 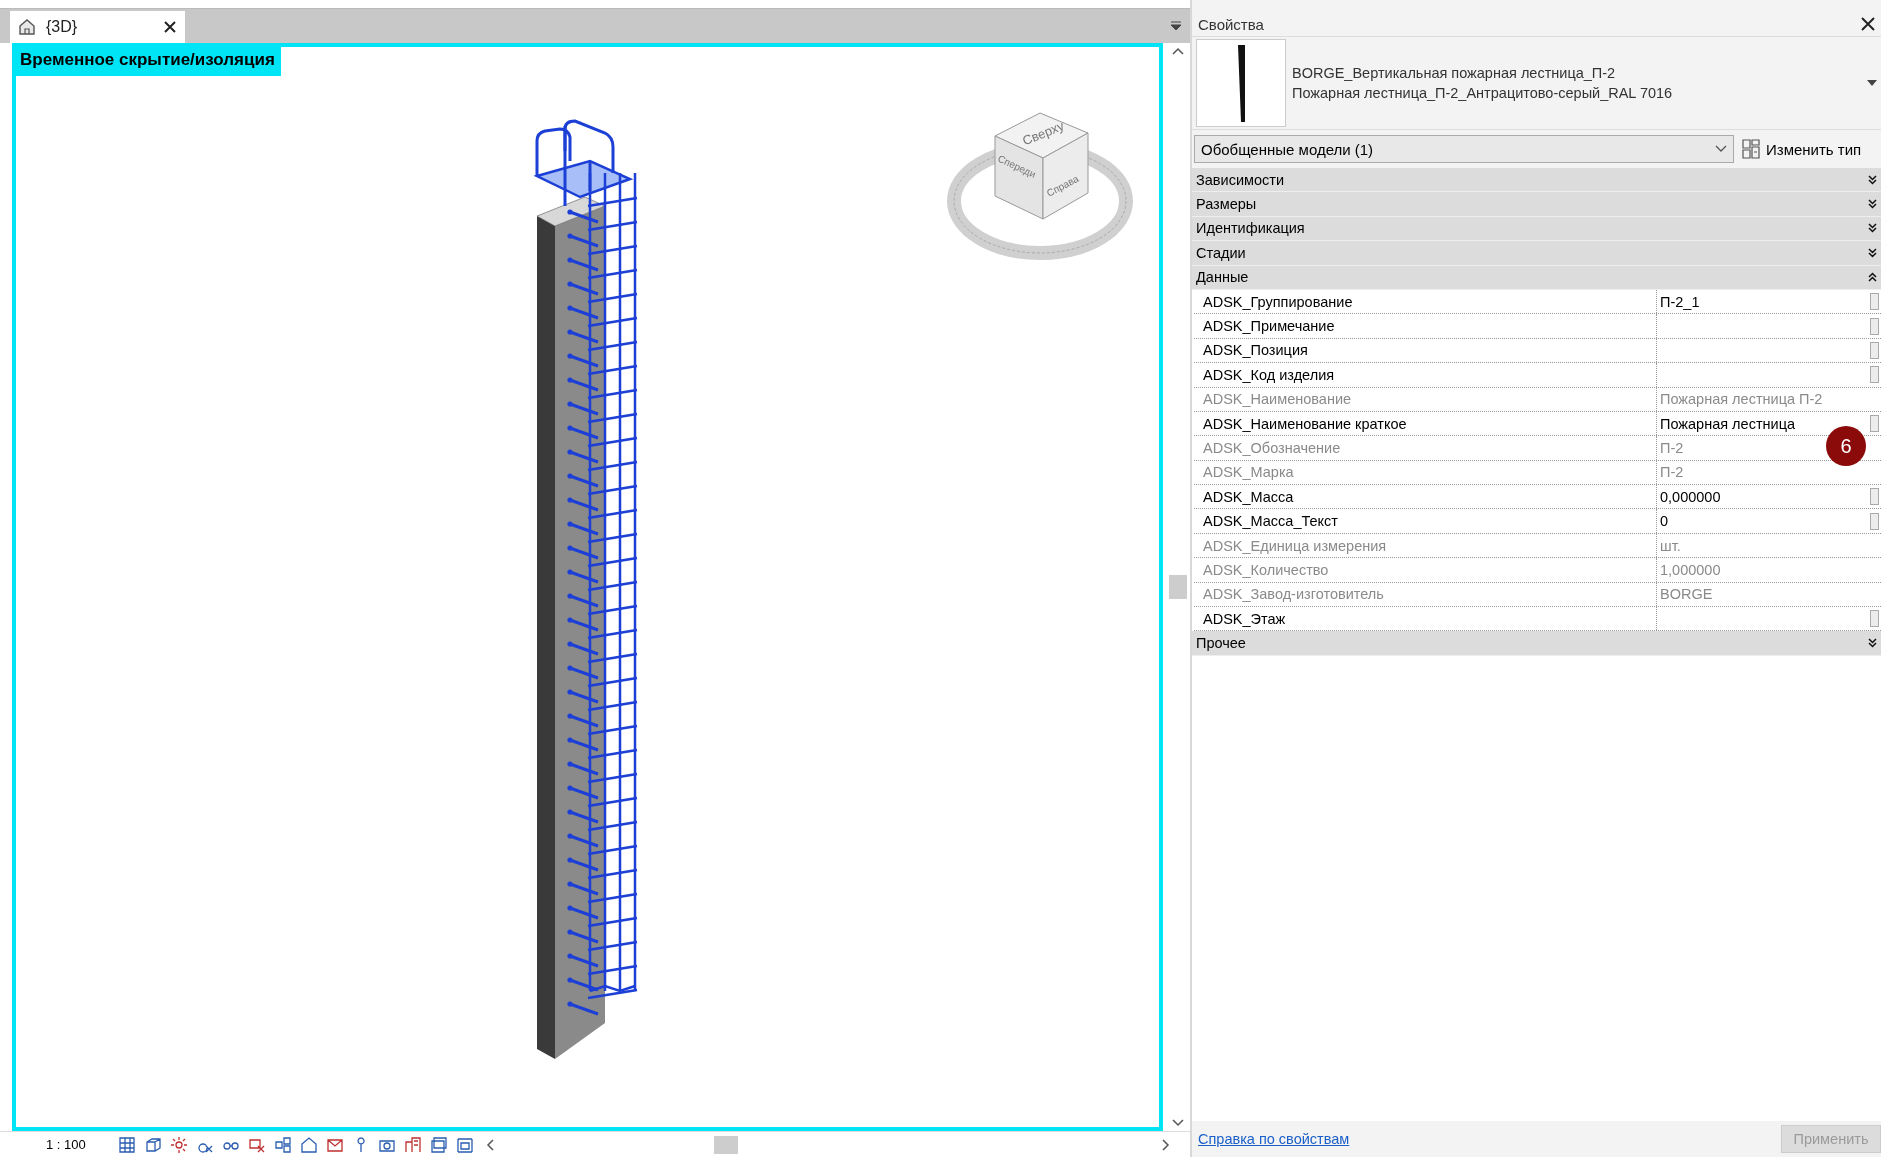 I want to click on view-tab-title: {3D}, so click(x=62, y=27).